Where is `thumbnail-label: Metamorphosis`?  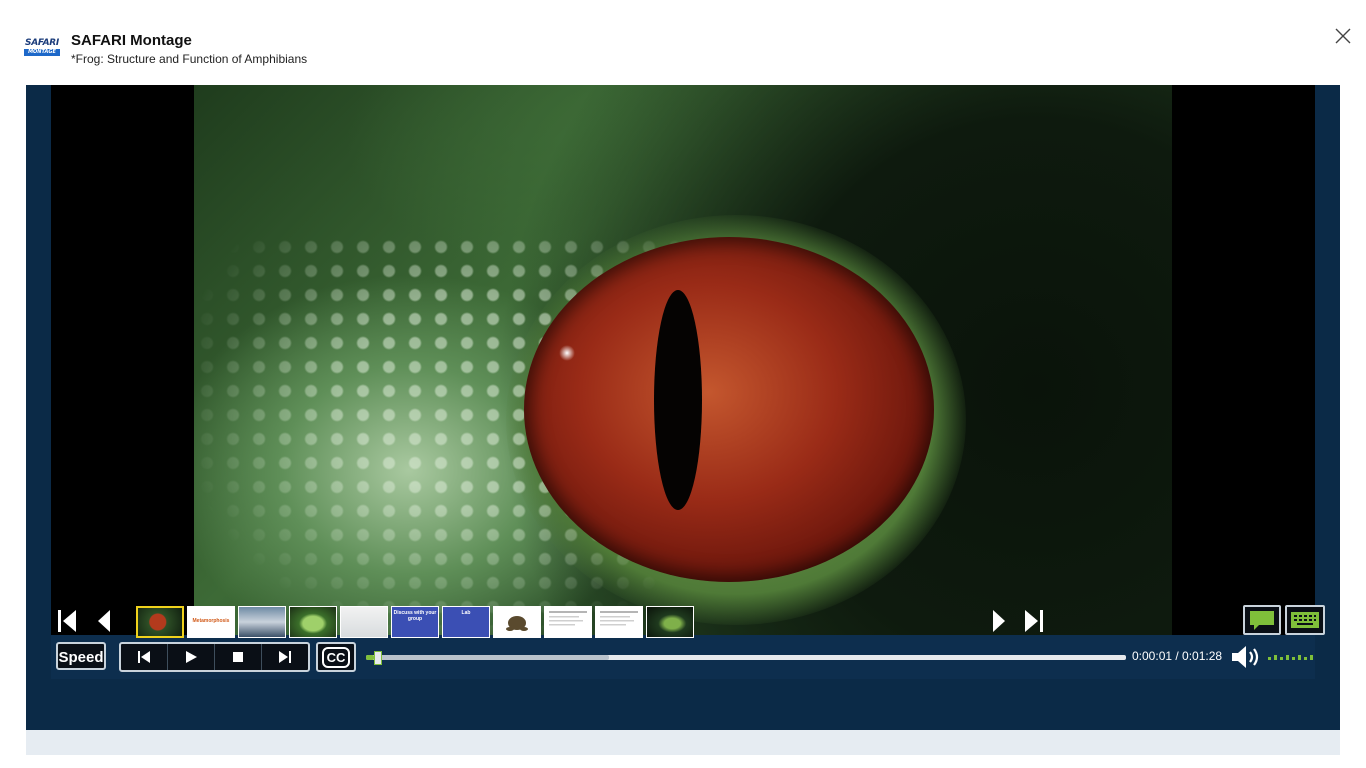 thumbnail-label: Metamorphosis is located at coordinates (211, 621).